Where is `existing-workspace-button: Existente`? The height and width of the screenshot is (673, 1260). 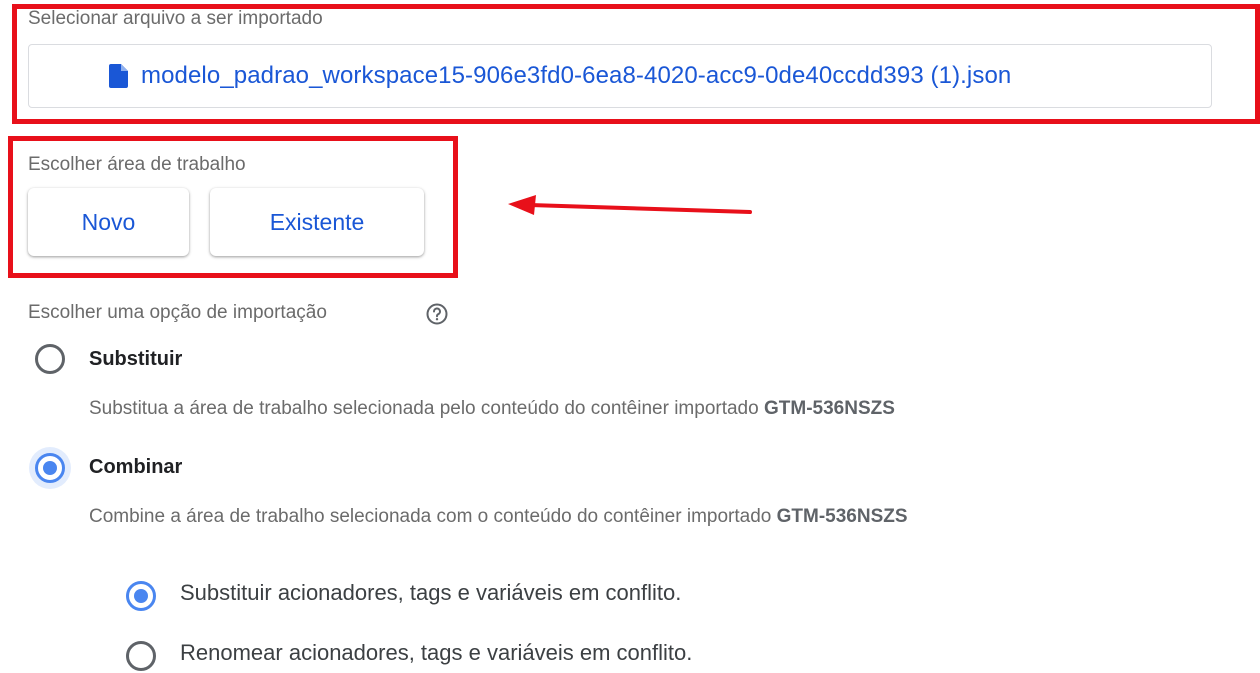
existing-workspace-button: Existente is located at coordinates (317, 222).